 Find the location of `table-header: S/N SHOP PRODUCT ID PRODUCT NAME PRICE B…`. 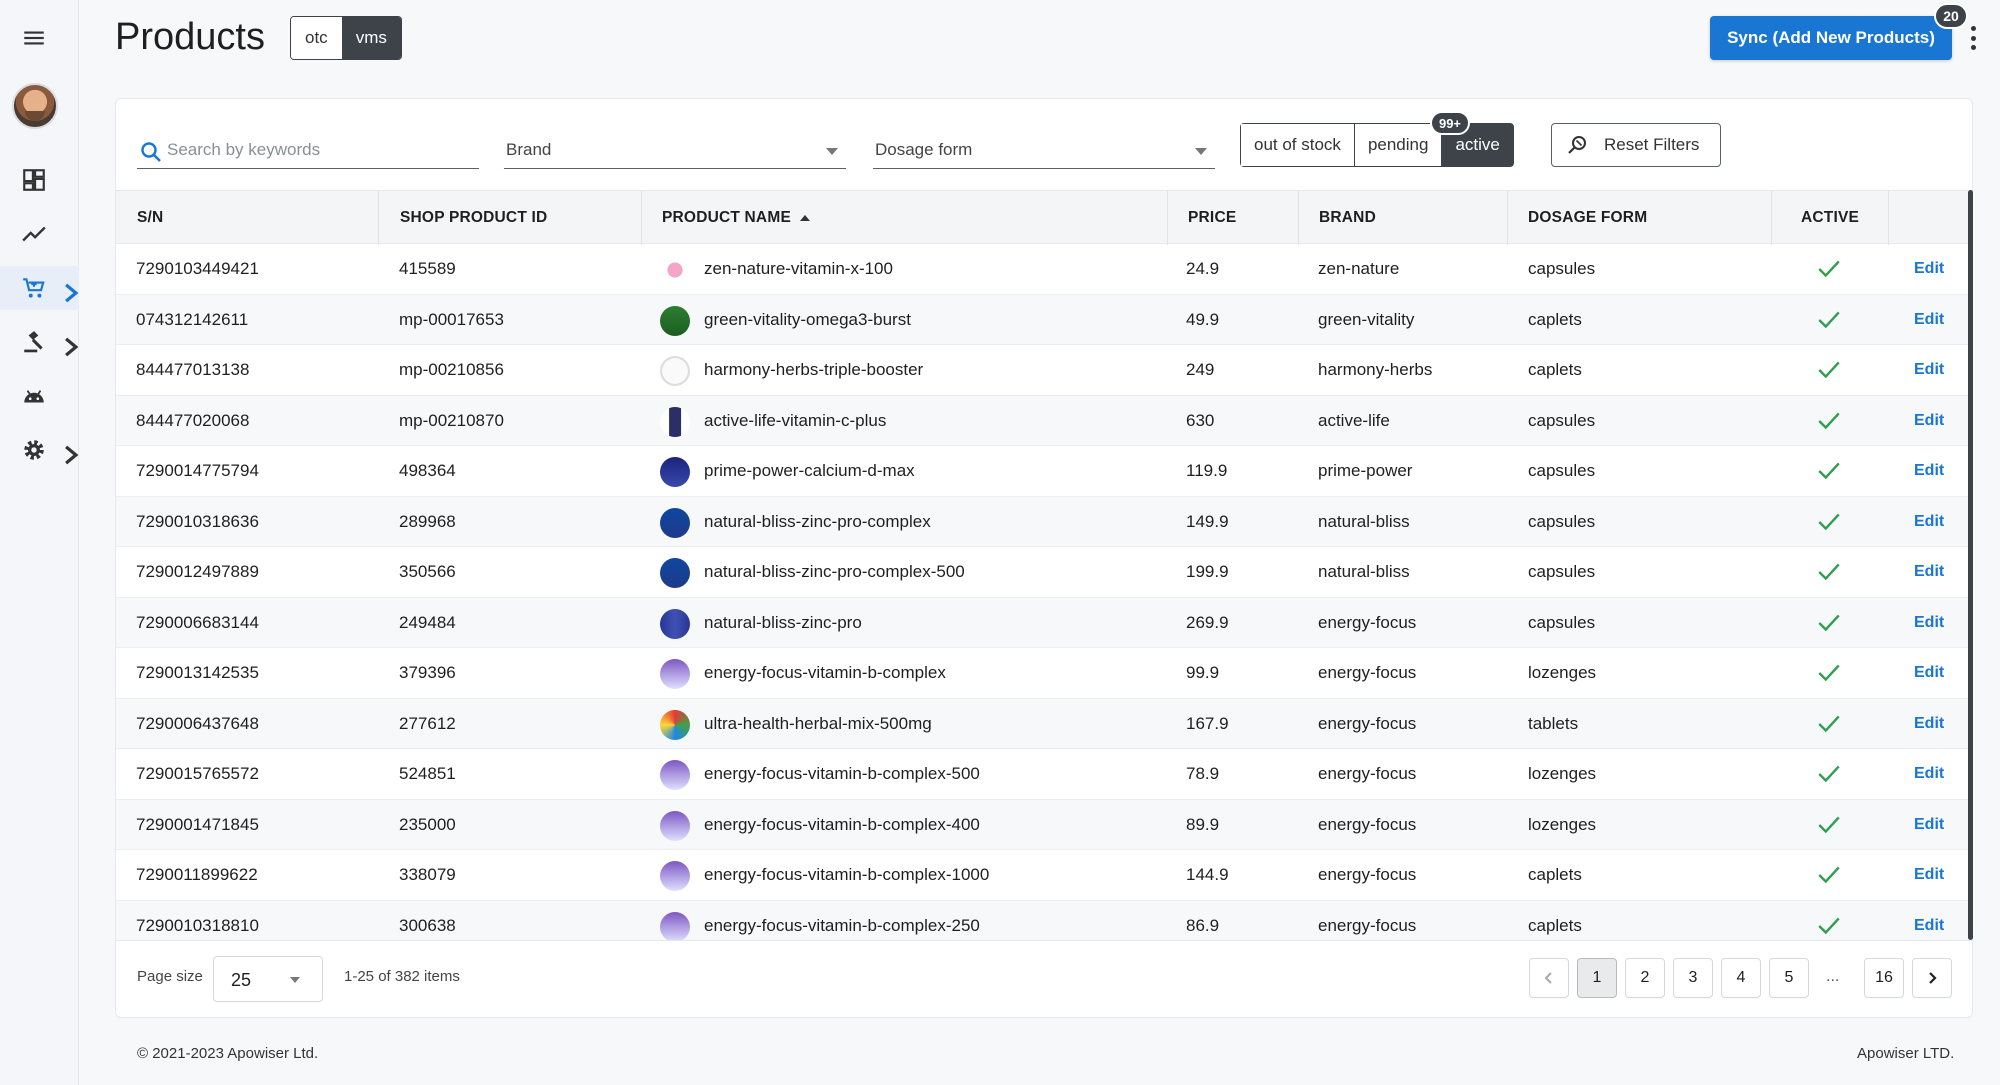

table-header: S/N SHOP PRODUCT ID PRODUCT NAME PRICE B… is located at coordinates (1042, 217).